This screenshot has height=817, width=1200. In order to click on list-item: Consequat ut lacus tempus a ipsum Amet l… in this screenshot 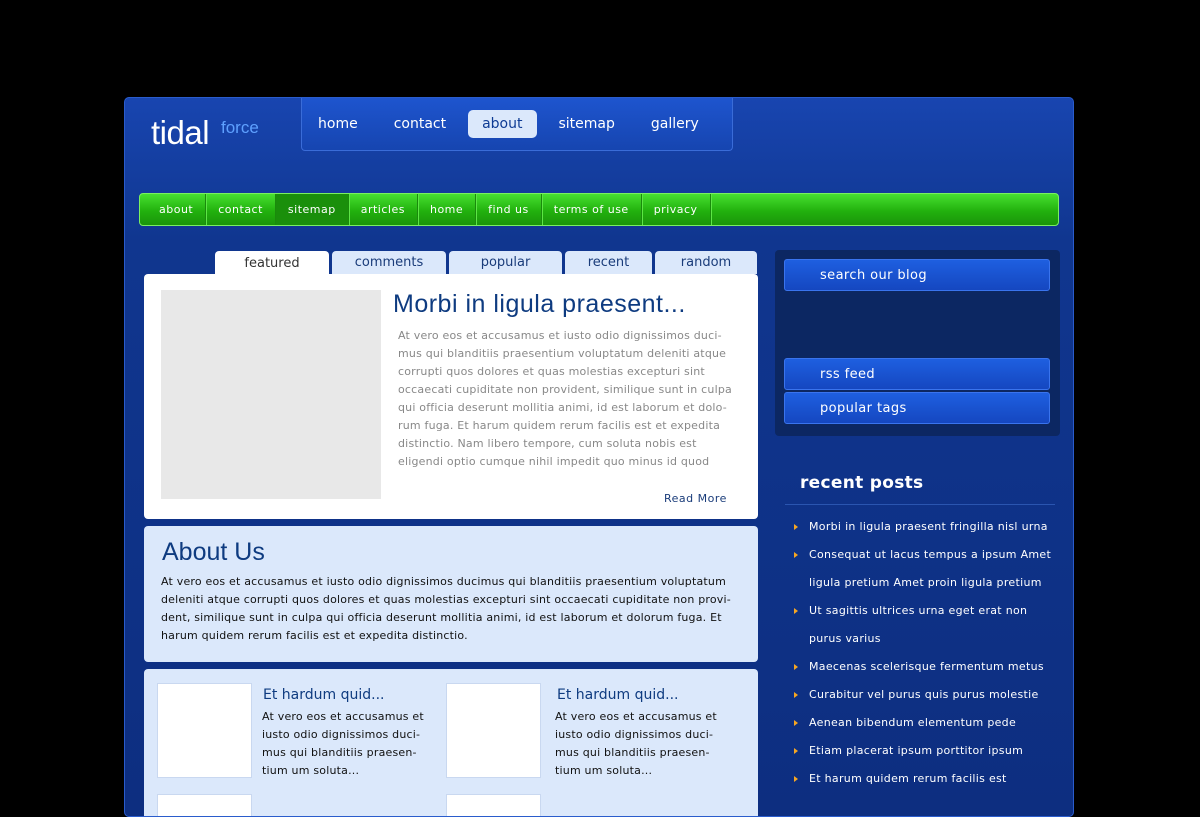, I will do `click(928, 569)`.